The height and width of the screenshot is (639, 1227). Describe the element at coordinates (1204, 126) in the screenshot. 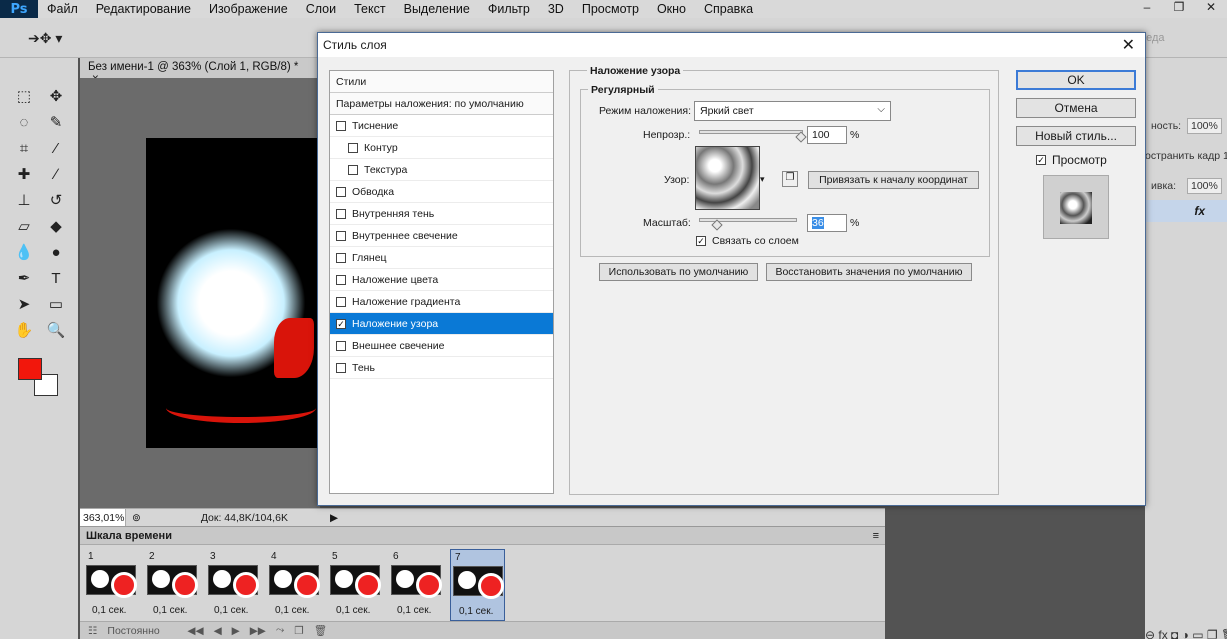

I see `layer-opacity-value: 100%` at that location.